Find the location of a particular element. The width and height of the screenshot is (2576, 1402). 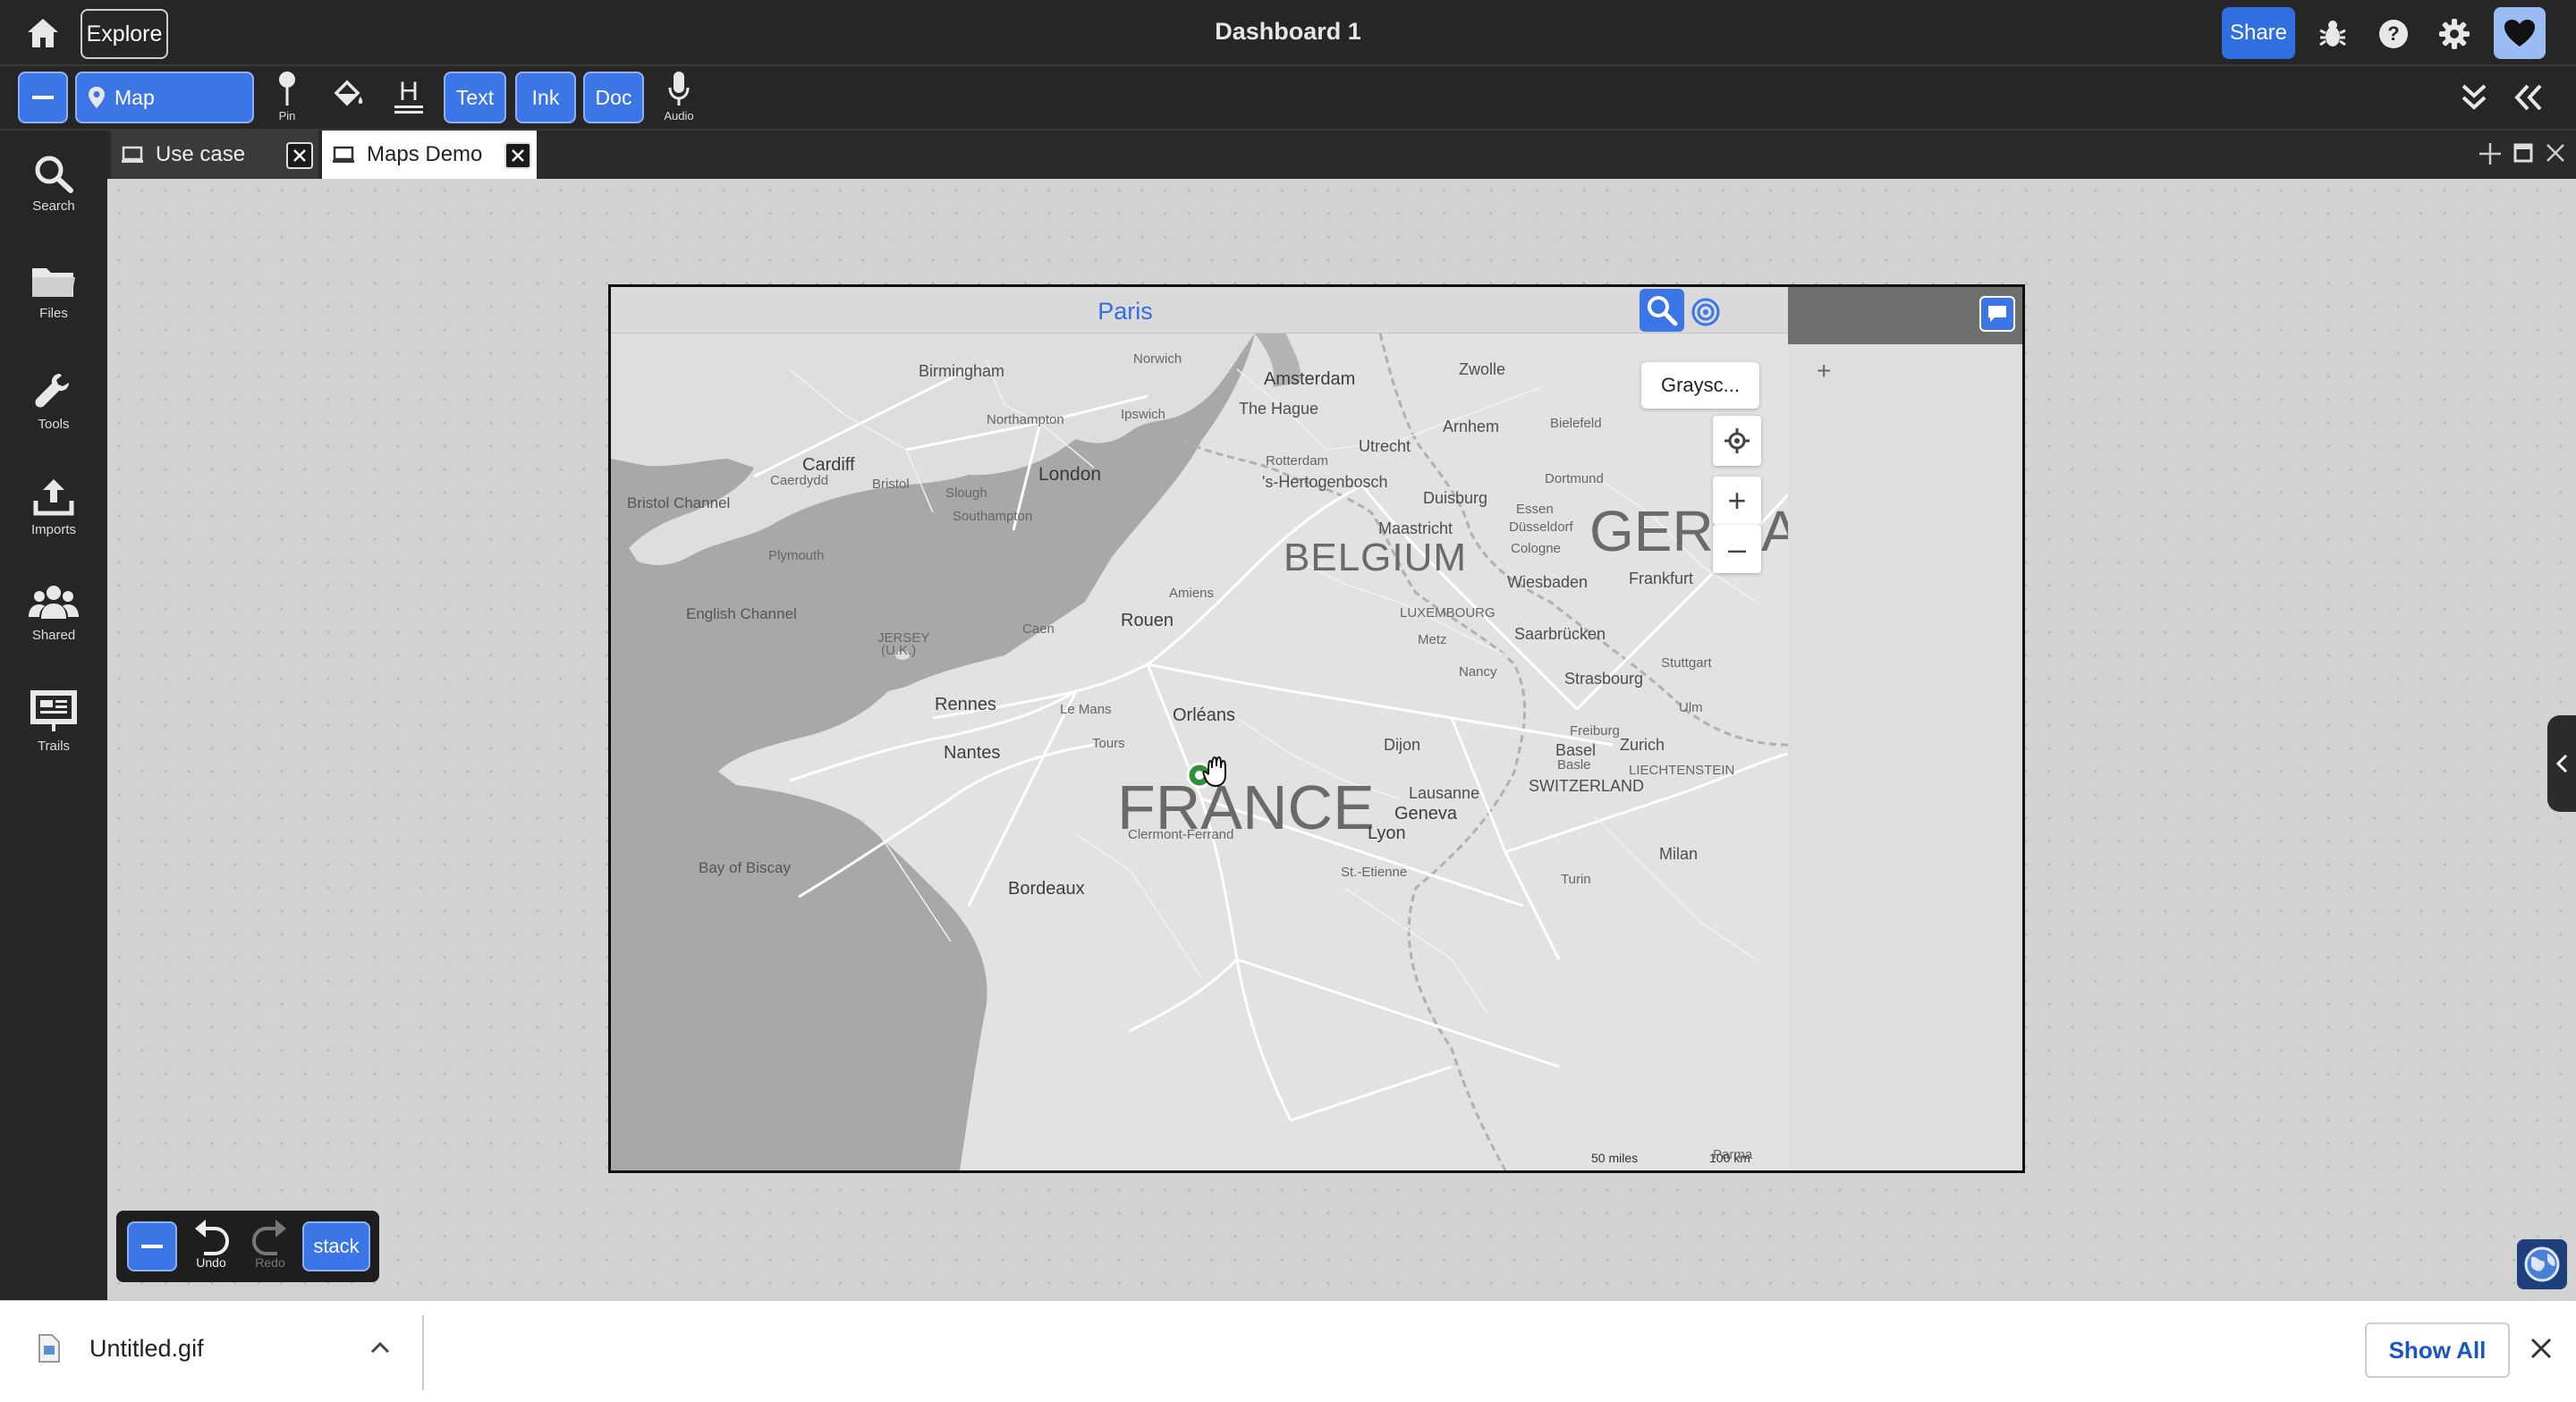

map-label: Düsseldorf is located at coordinates (1541, 527).